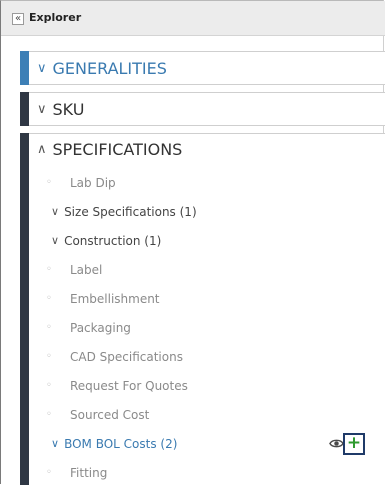 The width and height of the screenshot is (385, 487). I want to click on spec-item-fitting: ◦ Fitting, so click(203, 472).